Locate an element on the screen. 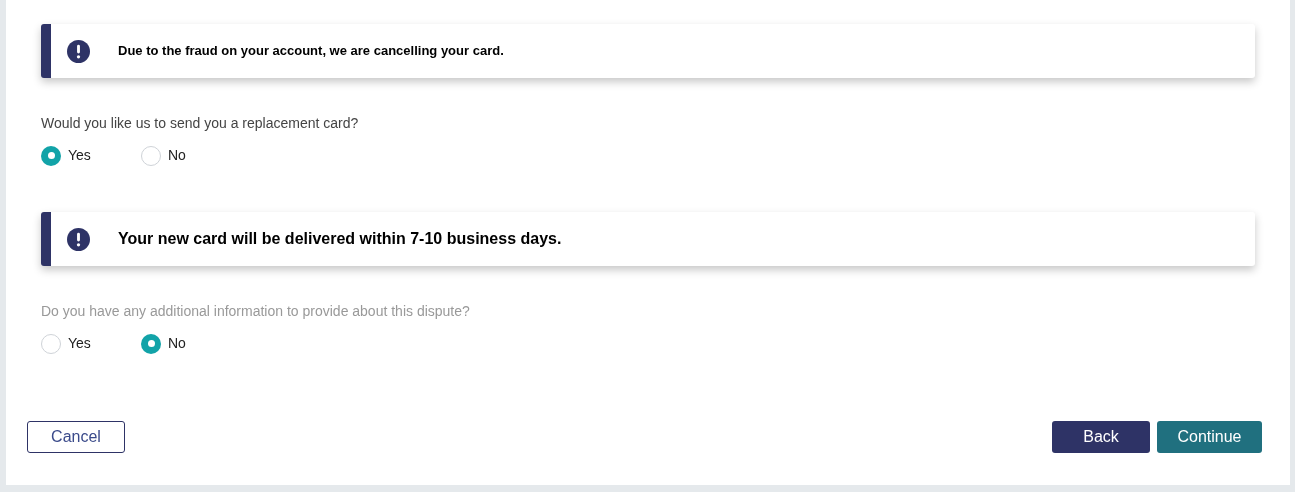 This screenshot has width=1295, height=492. cancel-button: Cancel is located at coordinates (76, 437).